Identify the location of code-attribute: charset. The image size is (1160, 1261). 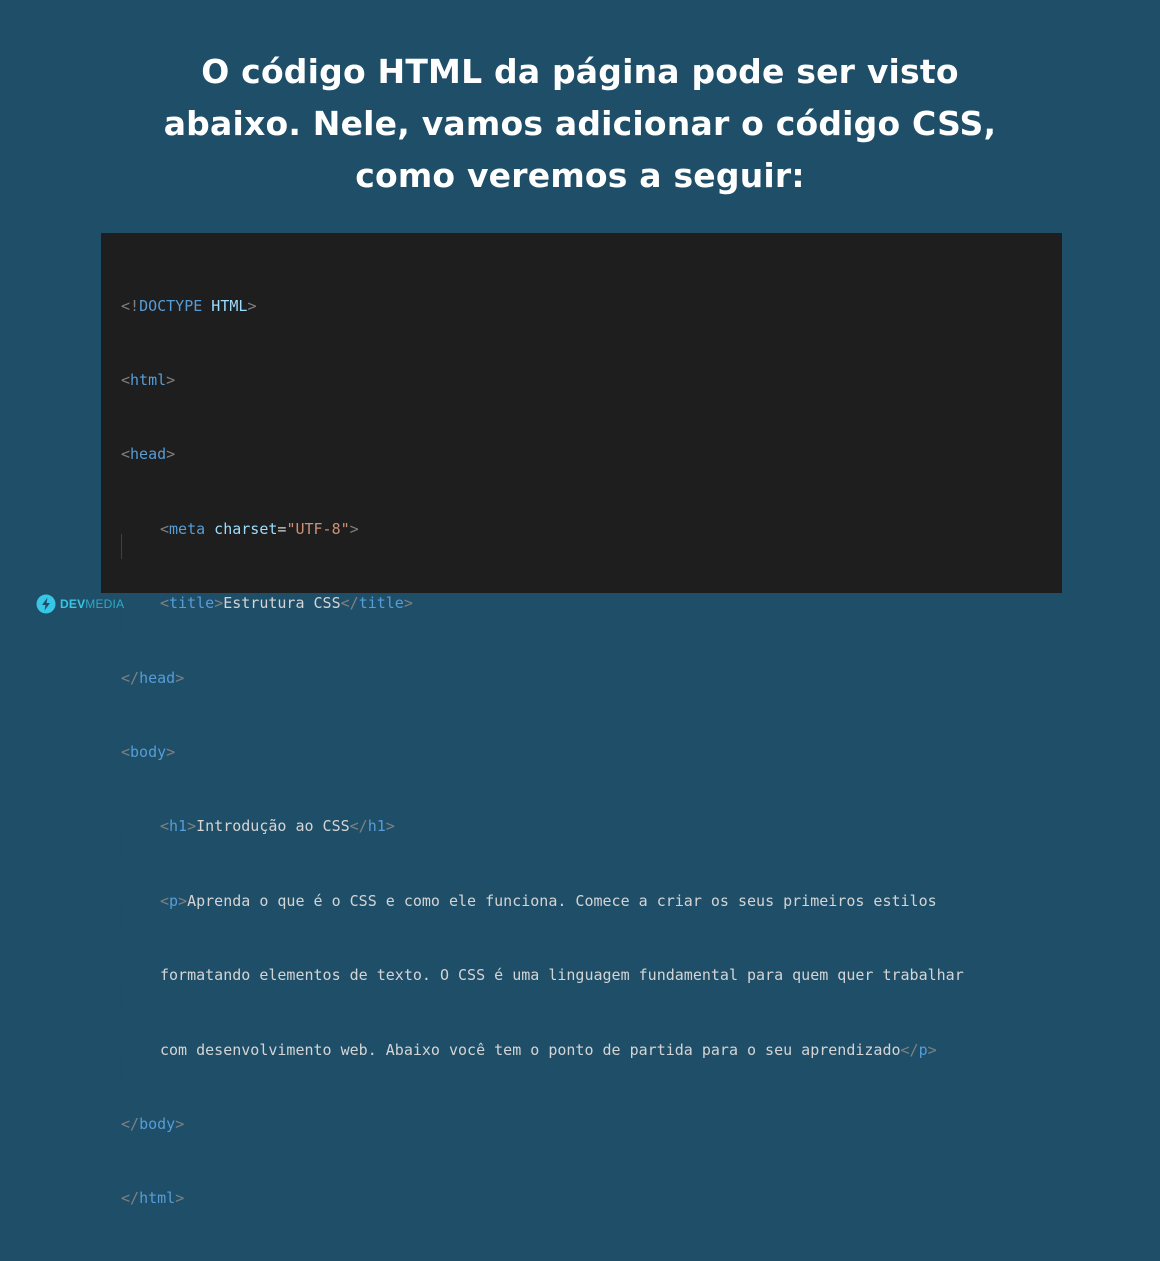
(241, 528).